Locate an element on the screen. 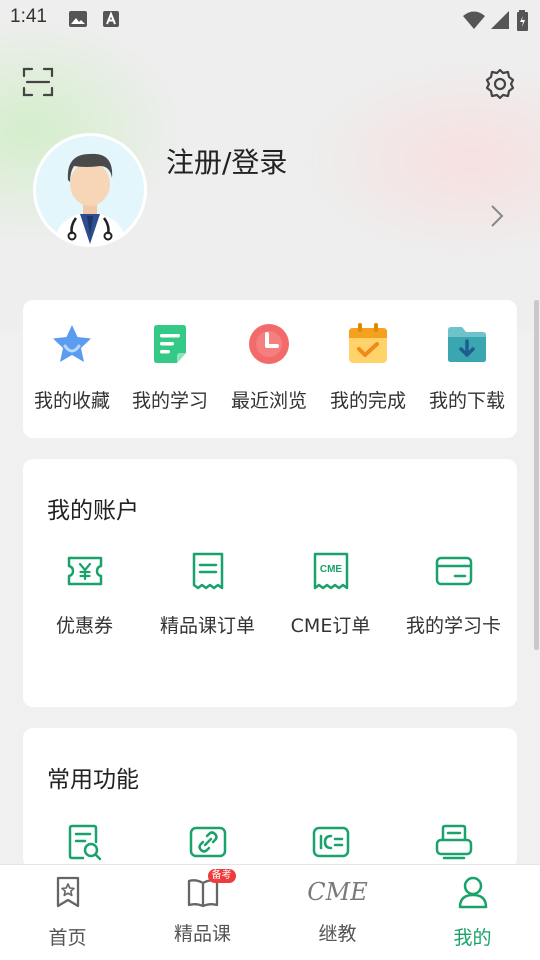  avatar is located at coordinates (90, 190).